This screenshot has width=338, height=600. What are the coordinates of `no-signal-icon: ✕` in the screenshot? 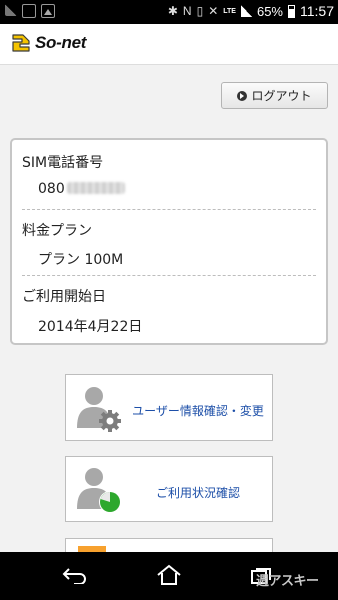 It's located at (213, 11).